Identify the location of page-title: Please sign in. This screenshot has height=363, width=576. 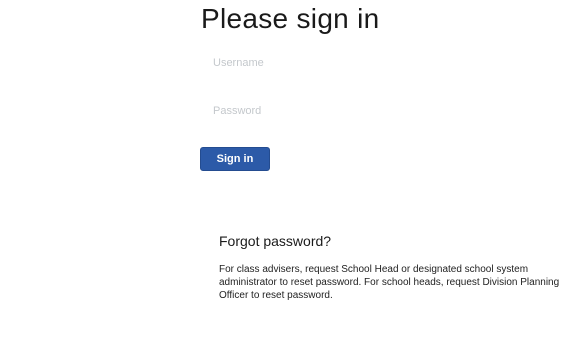
(290, 18).